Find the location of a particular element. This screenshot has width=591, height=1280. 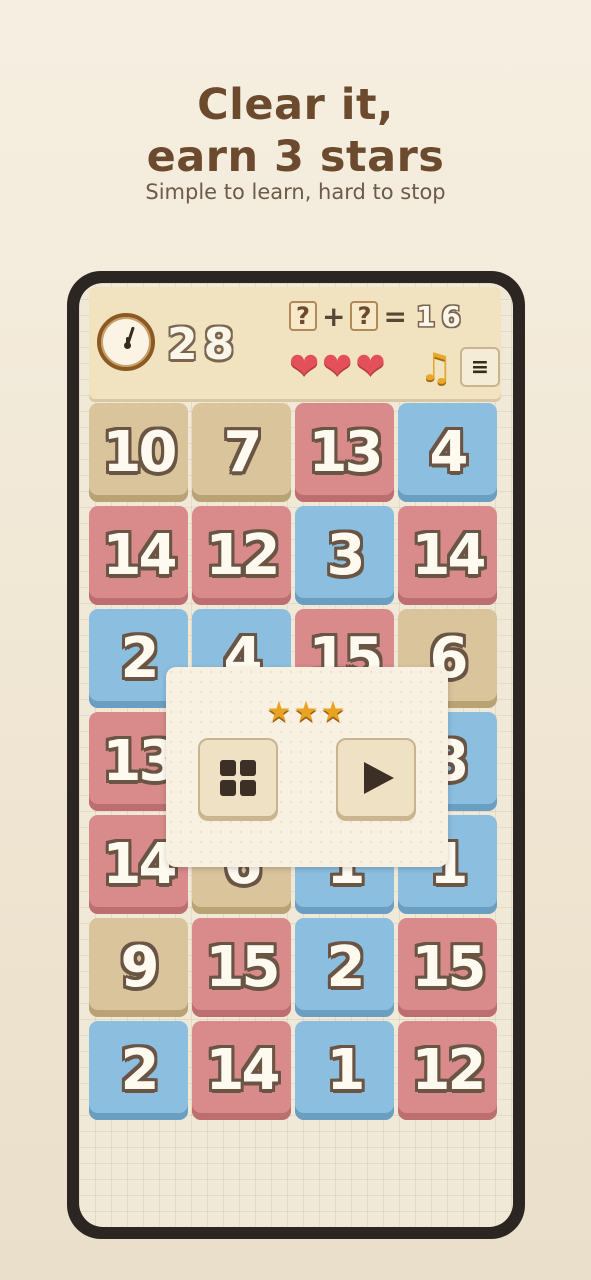

game-hud: 28 ? + ? = 16 ❤ ❤ ❤ ♫ ≡ is located at coordinates (295, 343).